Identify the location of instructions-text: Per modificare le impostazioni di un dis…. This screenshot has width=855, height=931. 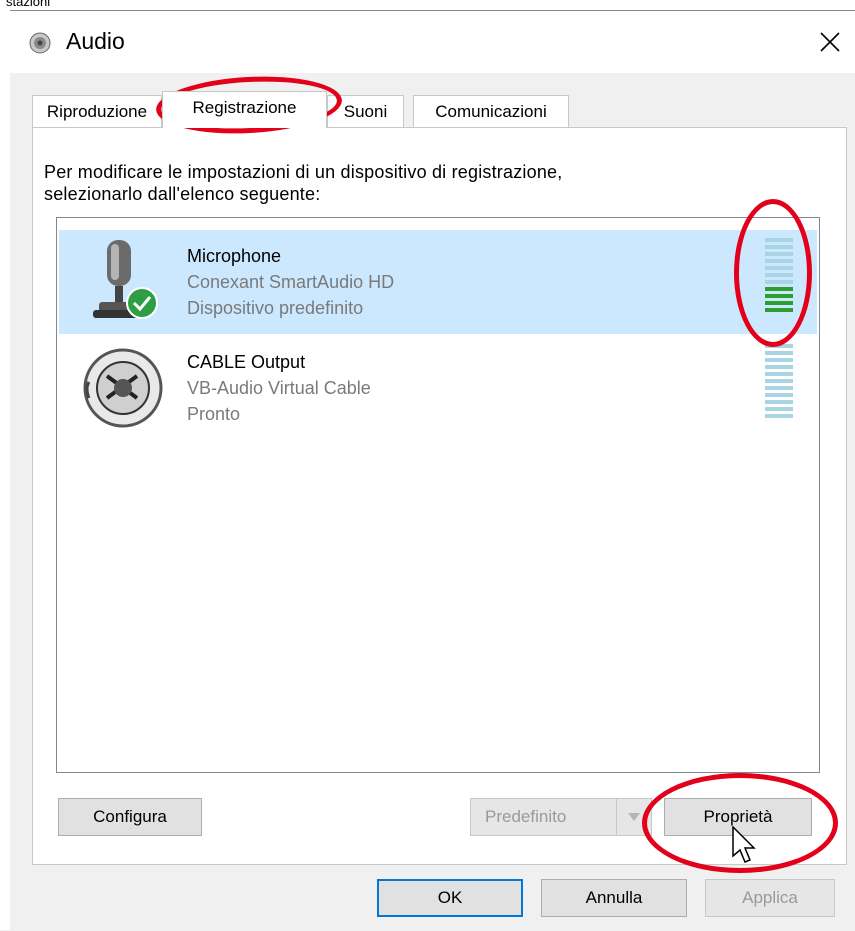
(303, 183).